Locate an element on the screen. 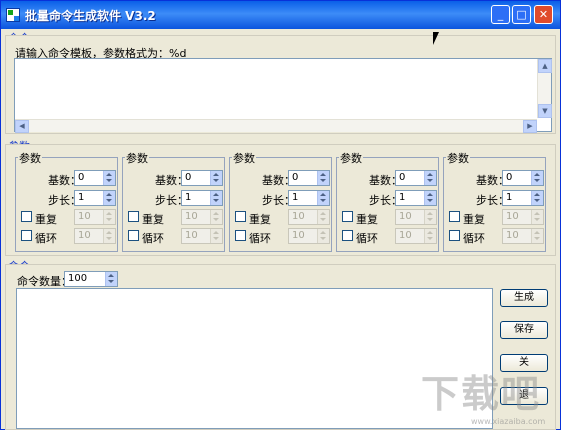 The height and width of the screenshot is (430, 561). scroll-right-arrow-icon: ▶ is located at coordinates (530, 126).